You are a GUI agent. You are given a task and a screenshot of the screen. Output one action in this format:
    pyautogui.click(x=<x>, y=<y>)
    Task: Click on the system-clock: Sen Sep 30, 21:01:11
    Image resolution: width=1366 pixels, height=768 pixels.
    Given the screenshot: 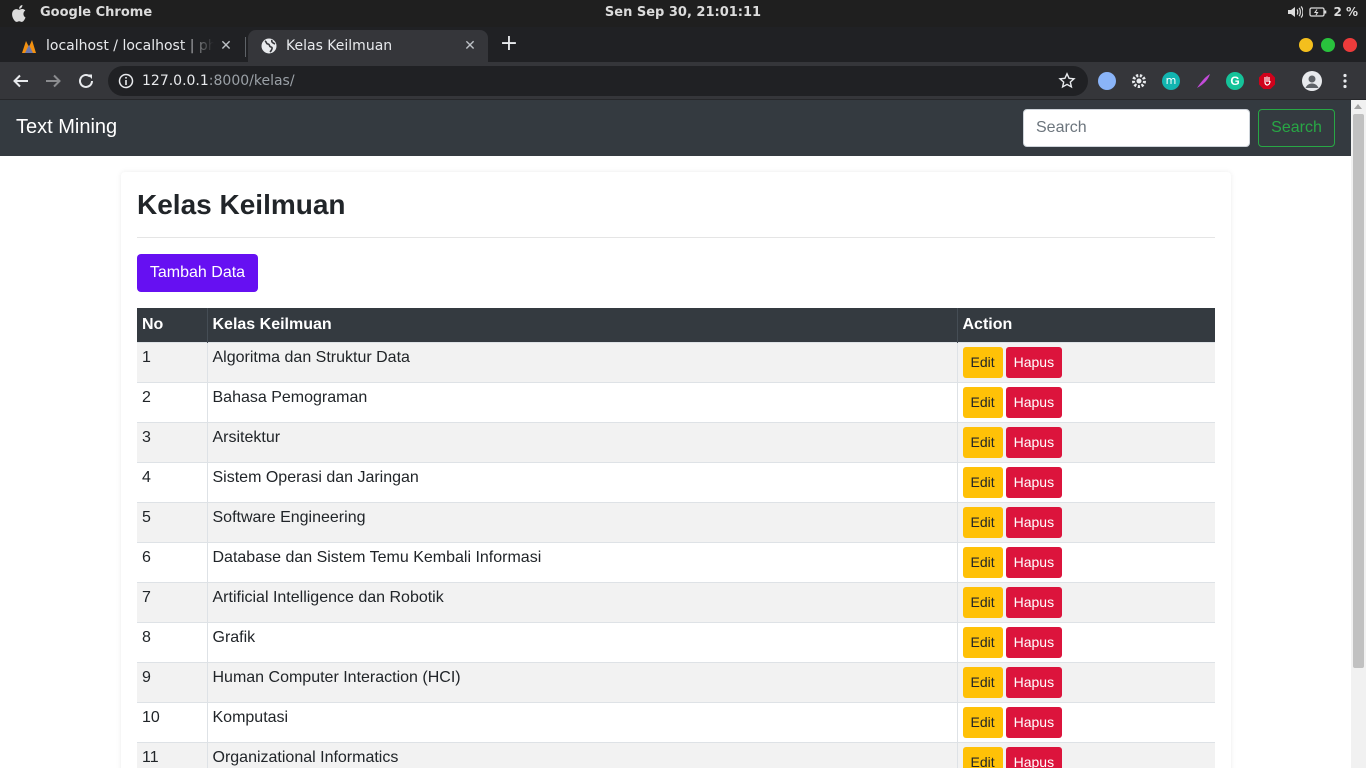 What is the action you would take?
    pyautogui.click(x=683, y=12)
    